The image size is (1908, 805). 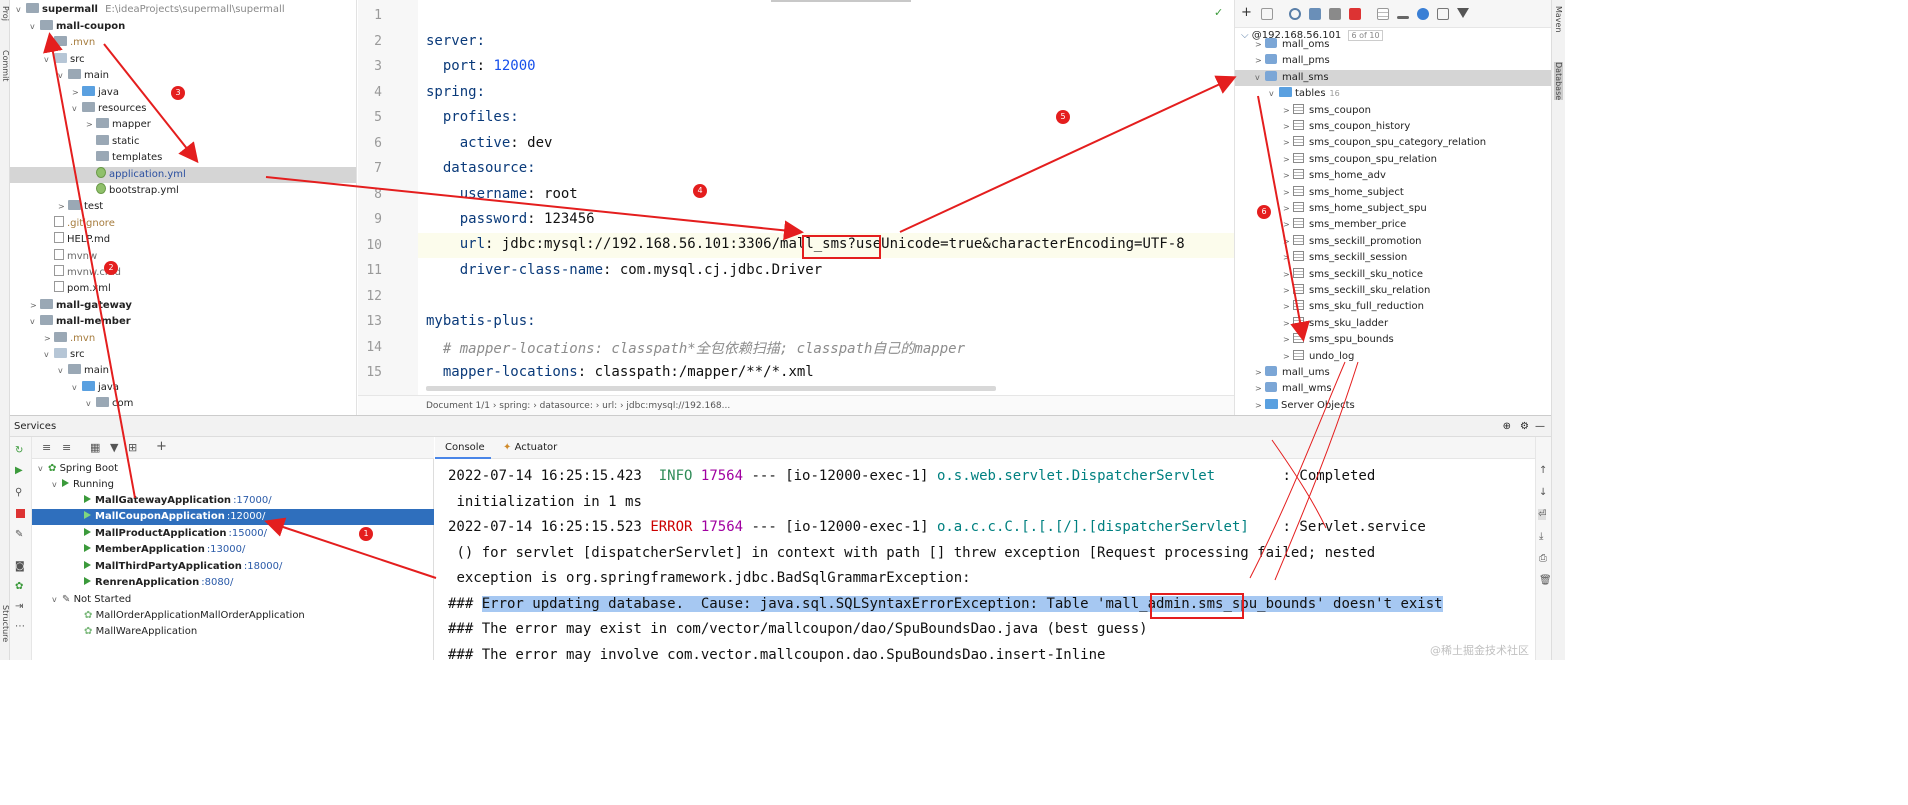 What do you see at coordinates (1463, 13) in the screenshot?
I see `filter-icon` at bounding box center [1463, 13].